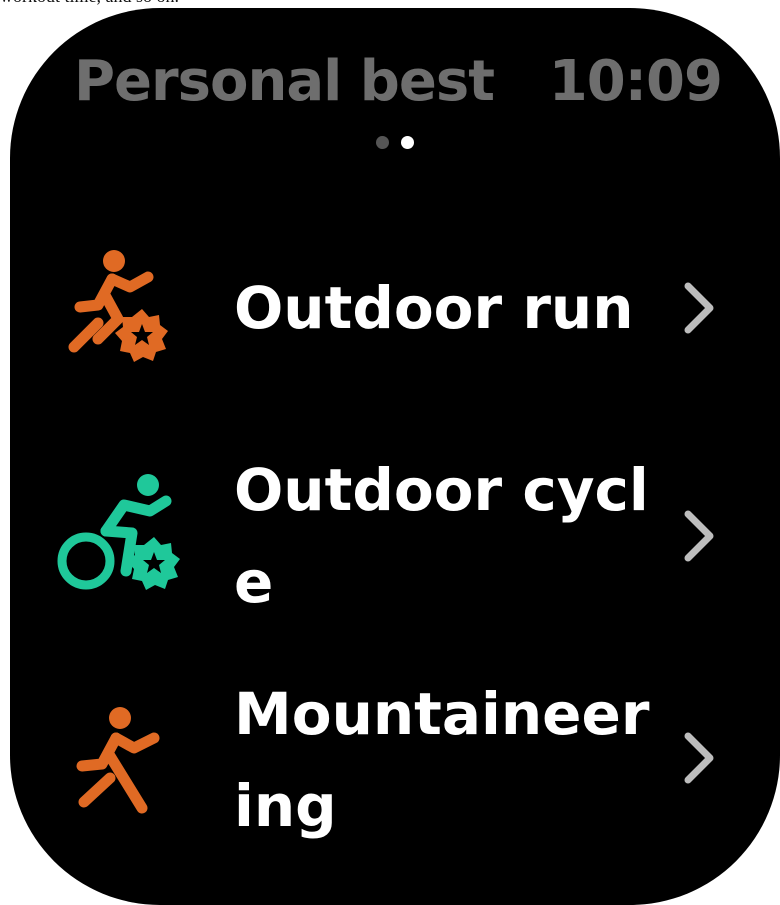 This screenshot has width=780, height=905. Describe the element at coordinates (395, 142) in the screenshot. I see `page-indicator` at that location.